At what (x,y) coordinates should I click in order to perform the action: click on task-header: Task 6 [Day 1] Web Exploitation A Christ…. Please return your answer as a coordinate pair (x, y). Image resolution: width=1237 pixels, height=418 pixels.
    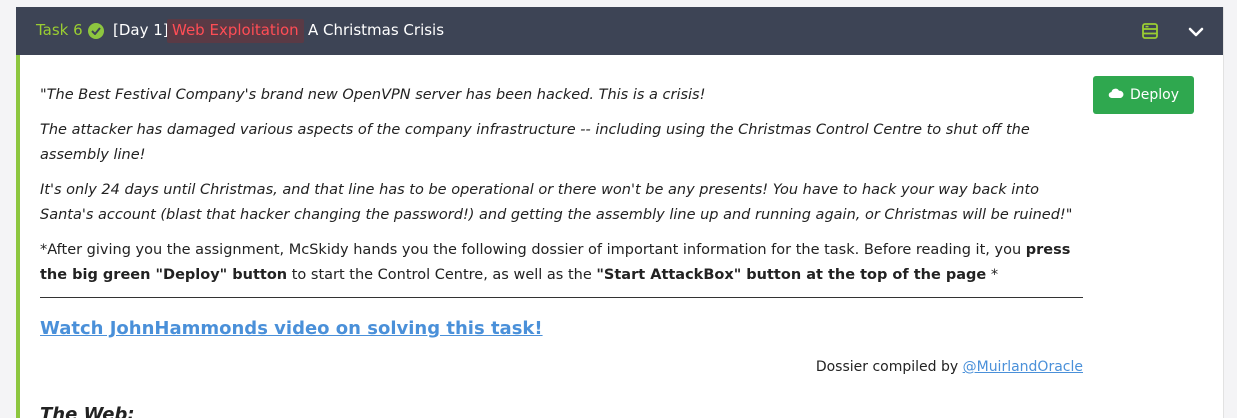
    Looking at the image, I should click on (619, 31).